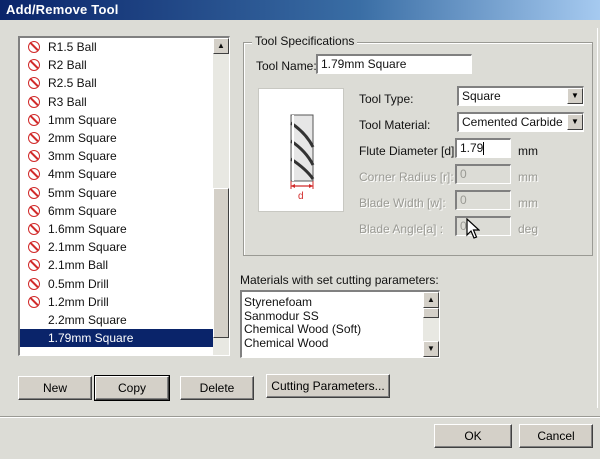 Image resolution: width=600 pixels, height=459 pixels. What do you see at coordinates (82, 192) in the screenshot?
I see `tool-list-item-label: 5mm Square` at bounding box center [82, 192].